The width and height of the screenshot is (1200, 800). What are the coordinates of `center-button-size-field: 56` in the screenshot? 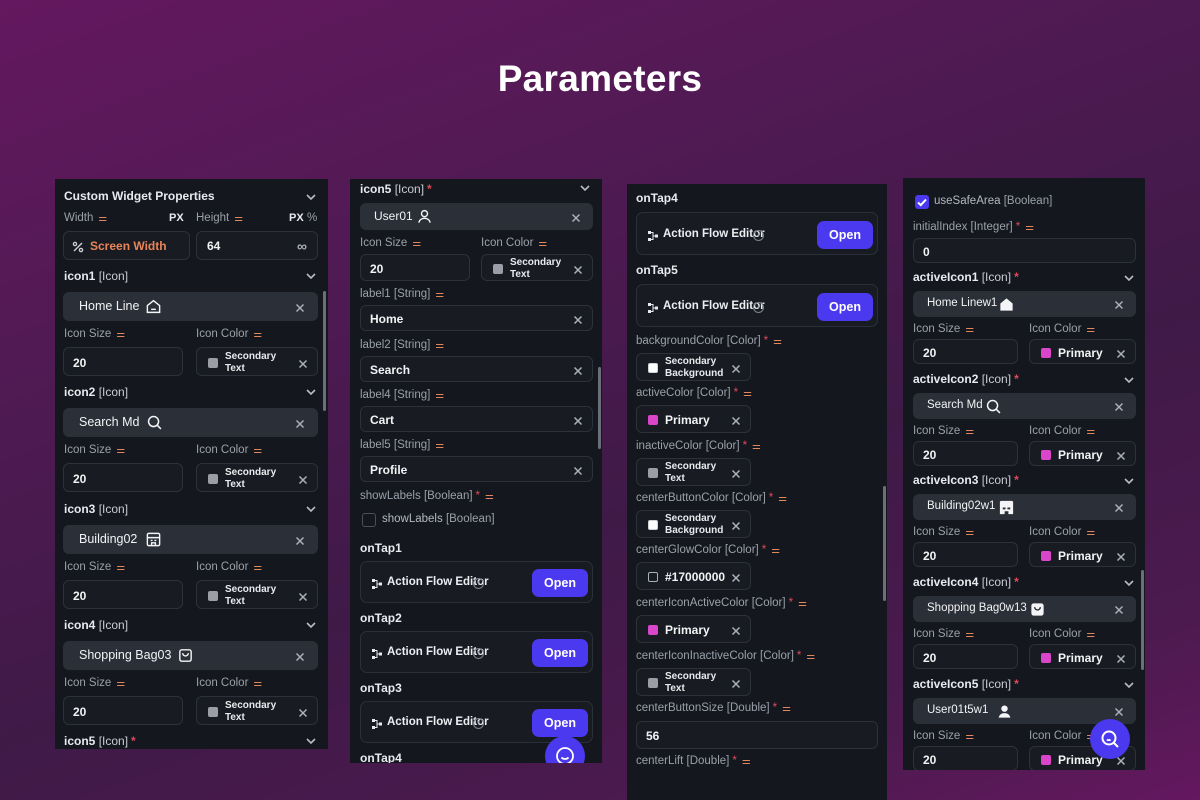 It's located at (757, 735).